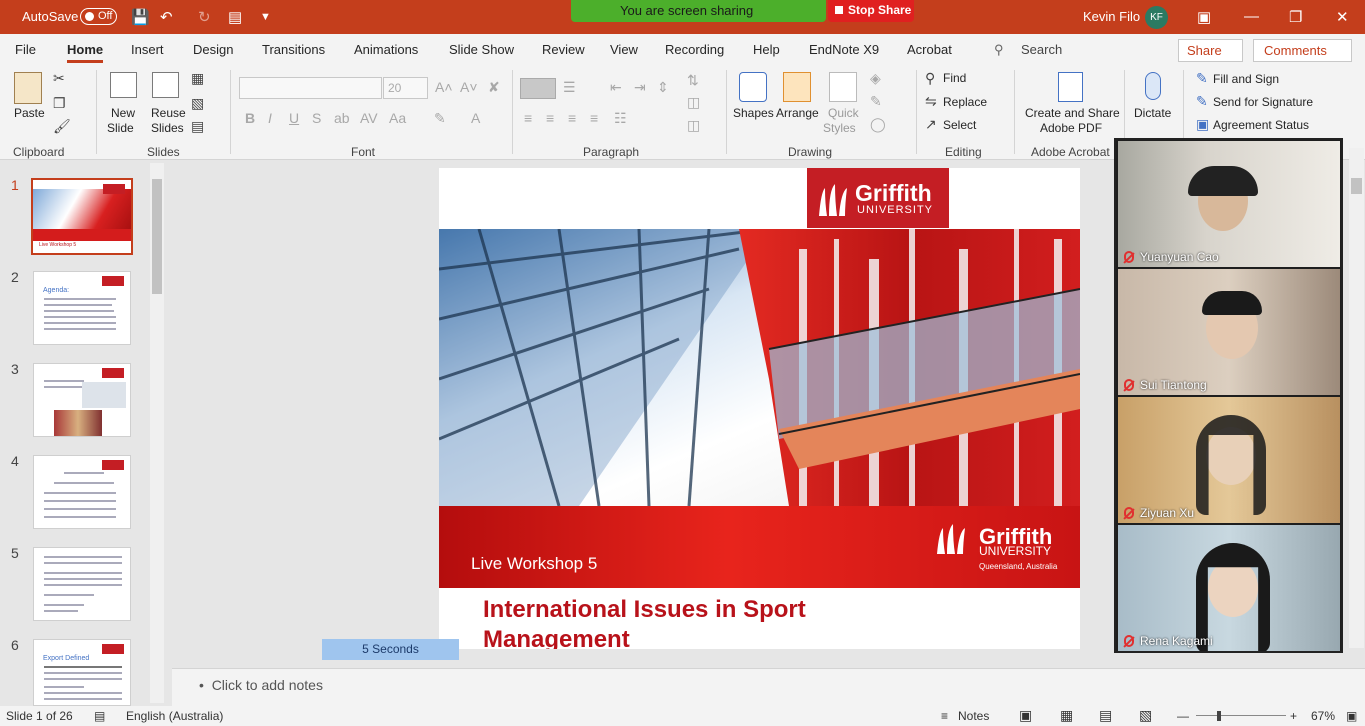  What do you see at coordinates (693, 102) in the screenshot?
I see `align-text-icon: ◫` at bounding box center [693, 102].